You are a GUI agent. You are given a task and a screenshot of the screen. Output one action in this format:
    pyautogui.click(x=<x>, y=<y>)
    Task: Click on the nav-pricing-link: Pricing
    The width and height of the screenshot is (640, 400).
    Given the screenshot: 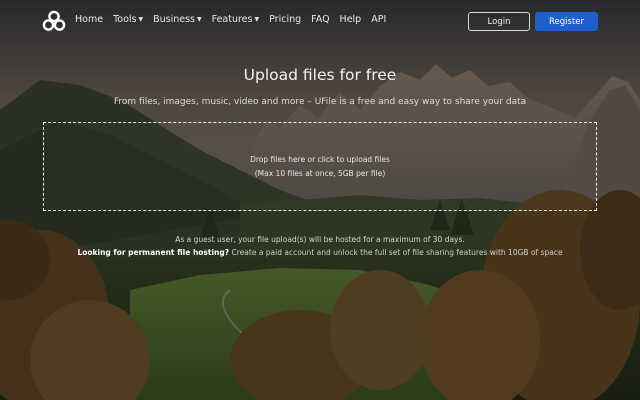 What is the action you would take?
    pyautogui.click(x=285, y=19)
    